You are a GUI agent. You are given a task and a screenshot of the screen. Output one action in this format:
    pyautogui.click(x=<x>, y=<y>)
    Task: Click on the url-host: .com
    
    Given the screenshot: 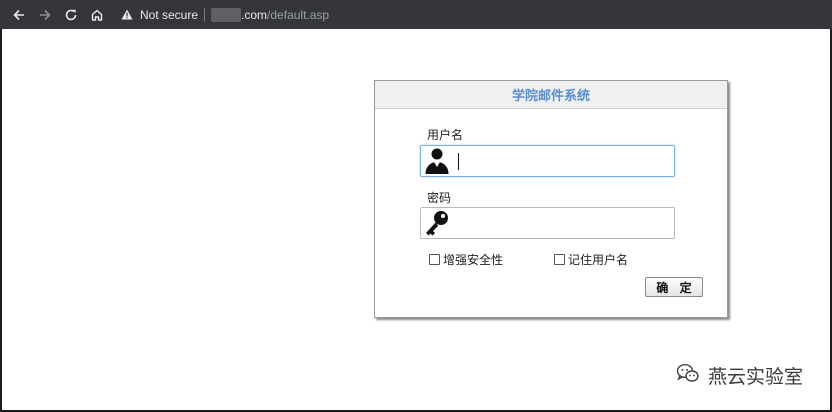 What is the action you would take?
    pyautogui.click(x=254, y=14)
    